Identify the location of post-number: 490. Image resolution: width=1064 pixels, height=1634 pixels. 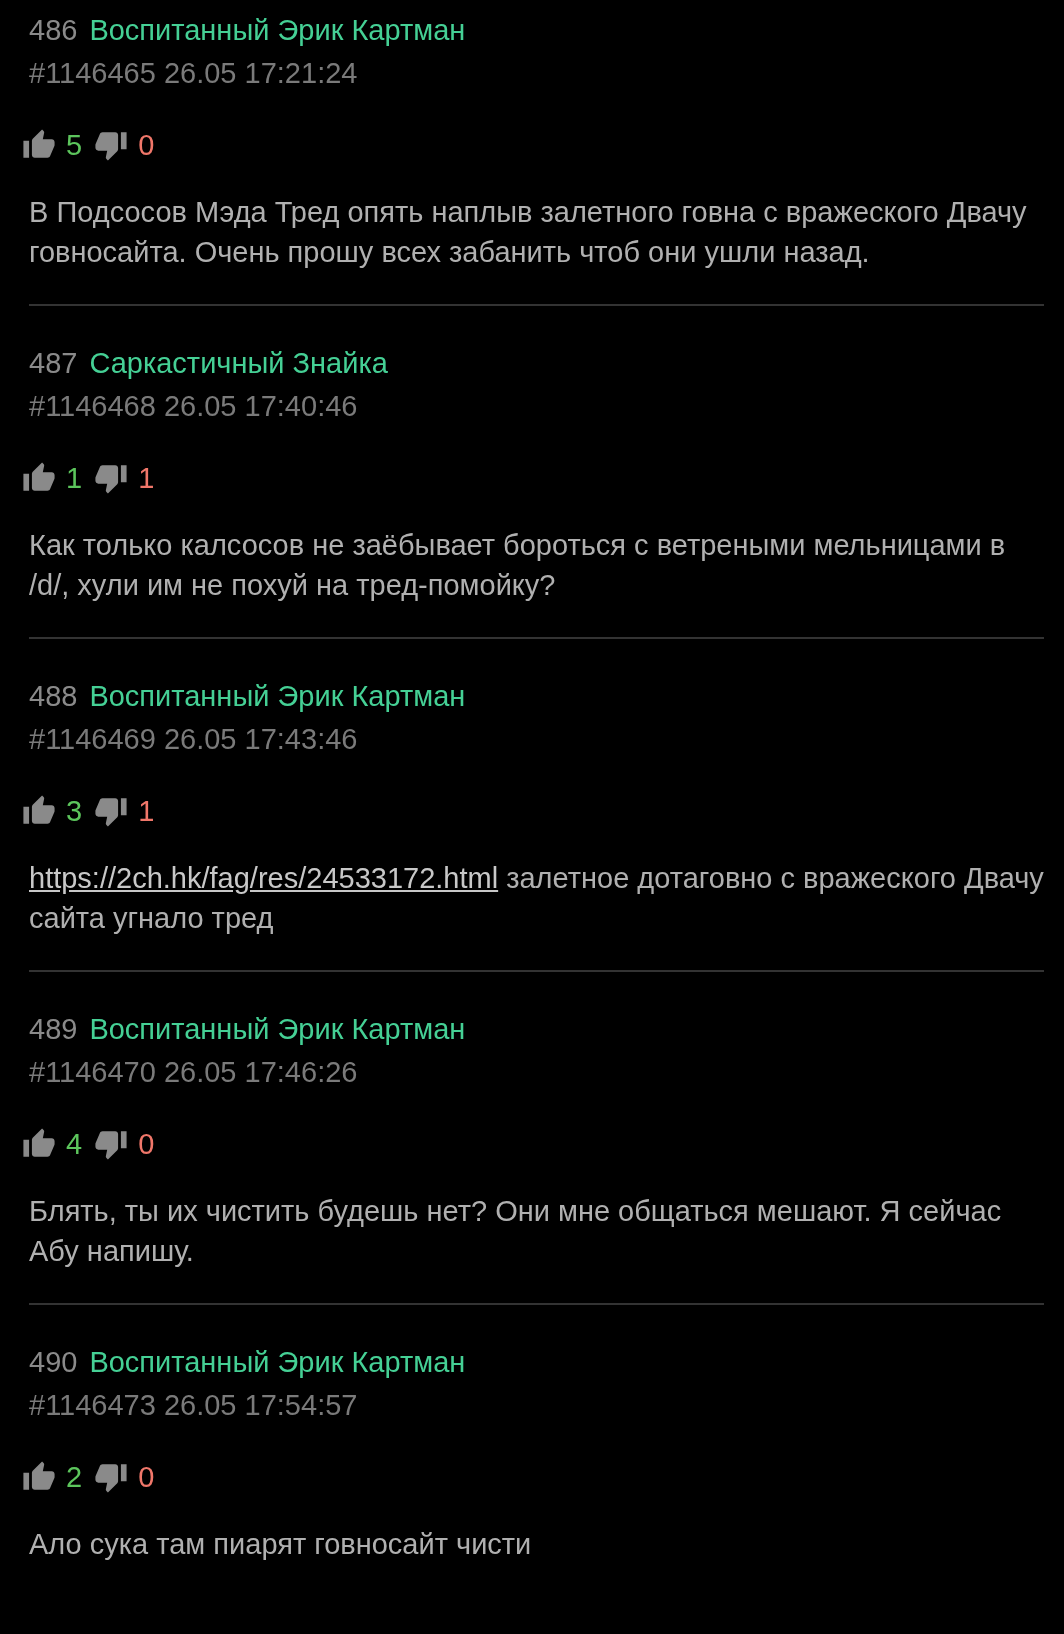
(53, 1362).